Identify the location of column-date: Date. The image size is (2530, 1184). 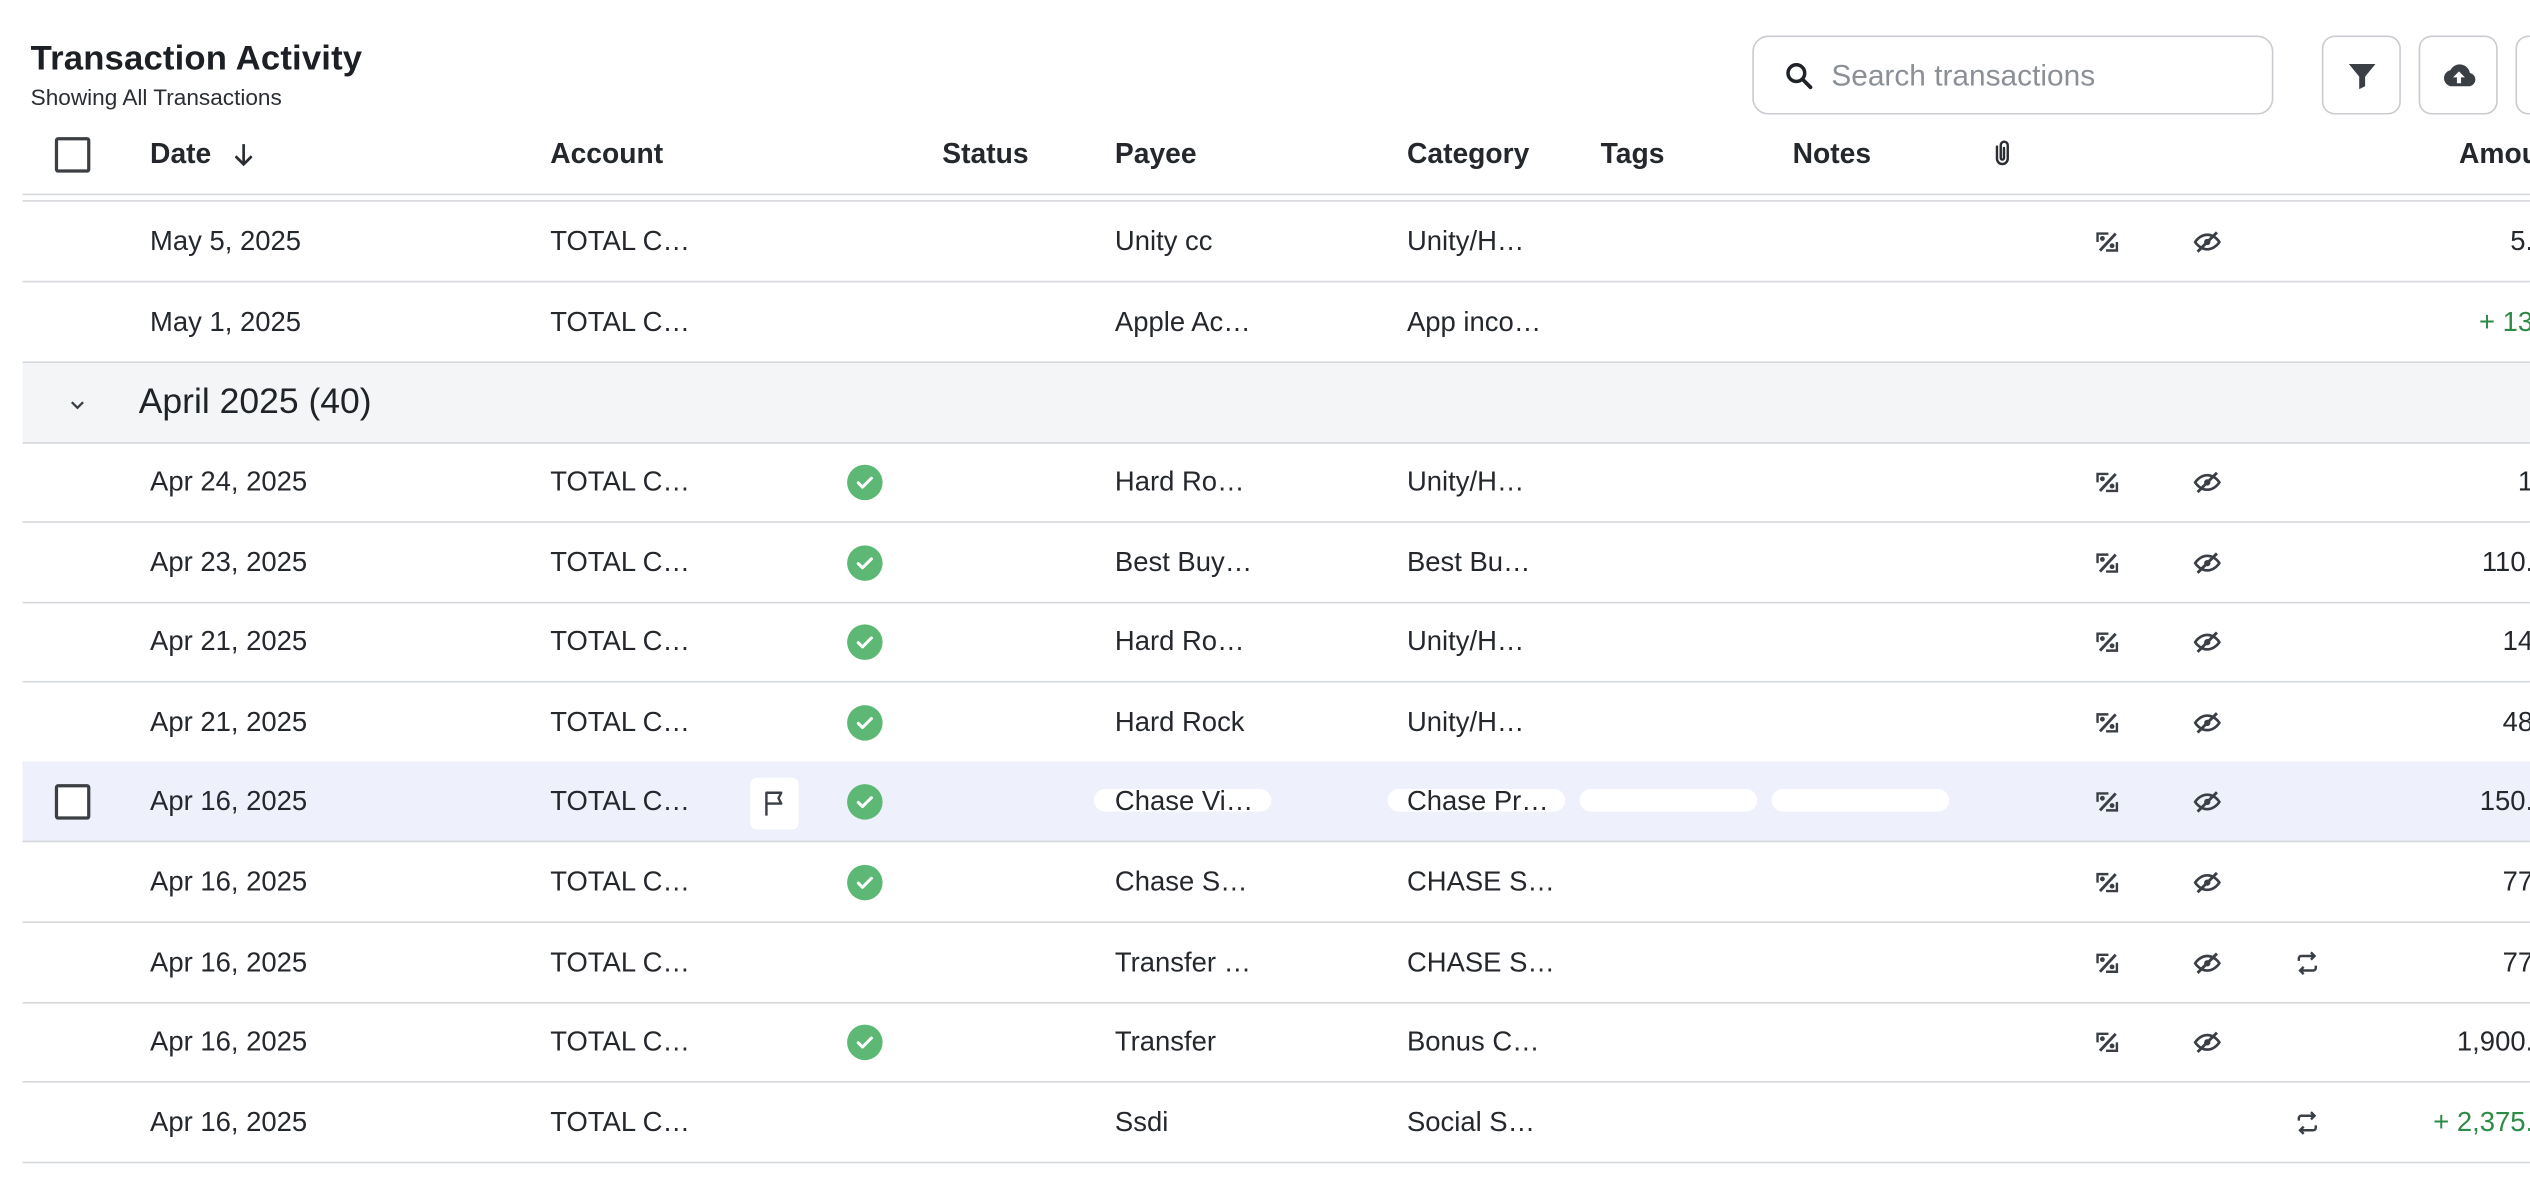
(205, 154).